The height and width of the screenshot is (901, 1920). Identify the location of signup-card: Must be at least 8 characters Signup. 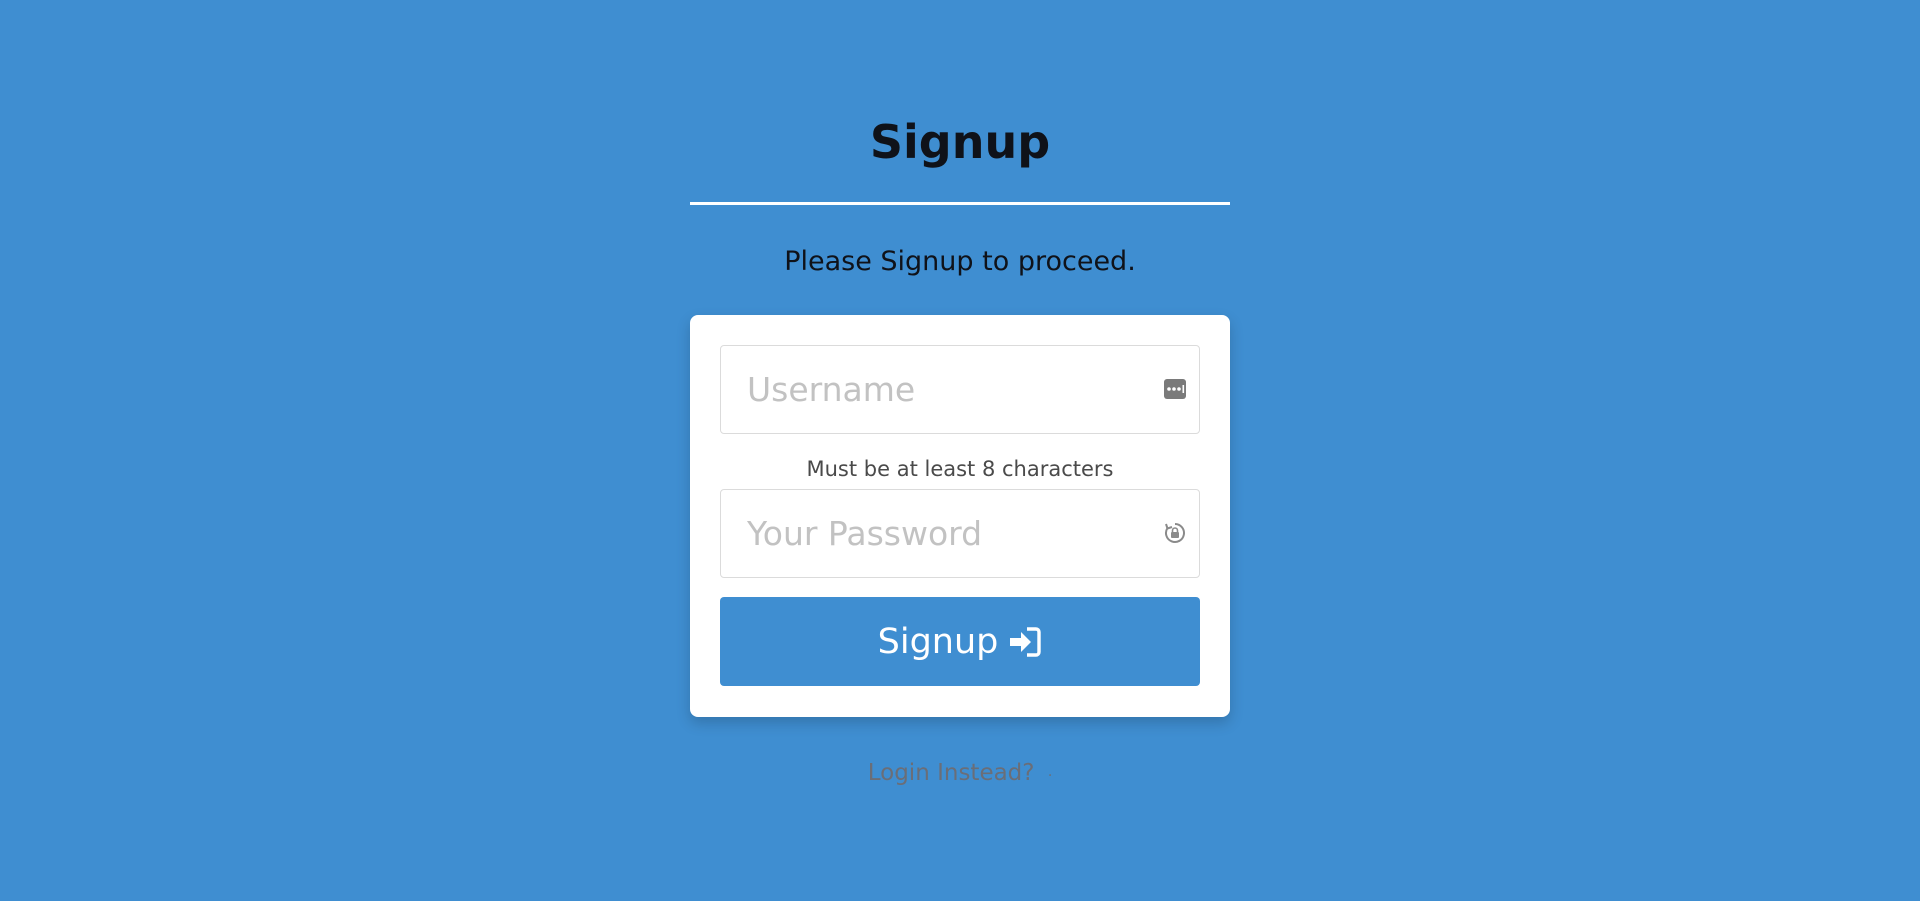
(960, 516).